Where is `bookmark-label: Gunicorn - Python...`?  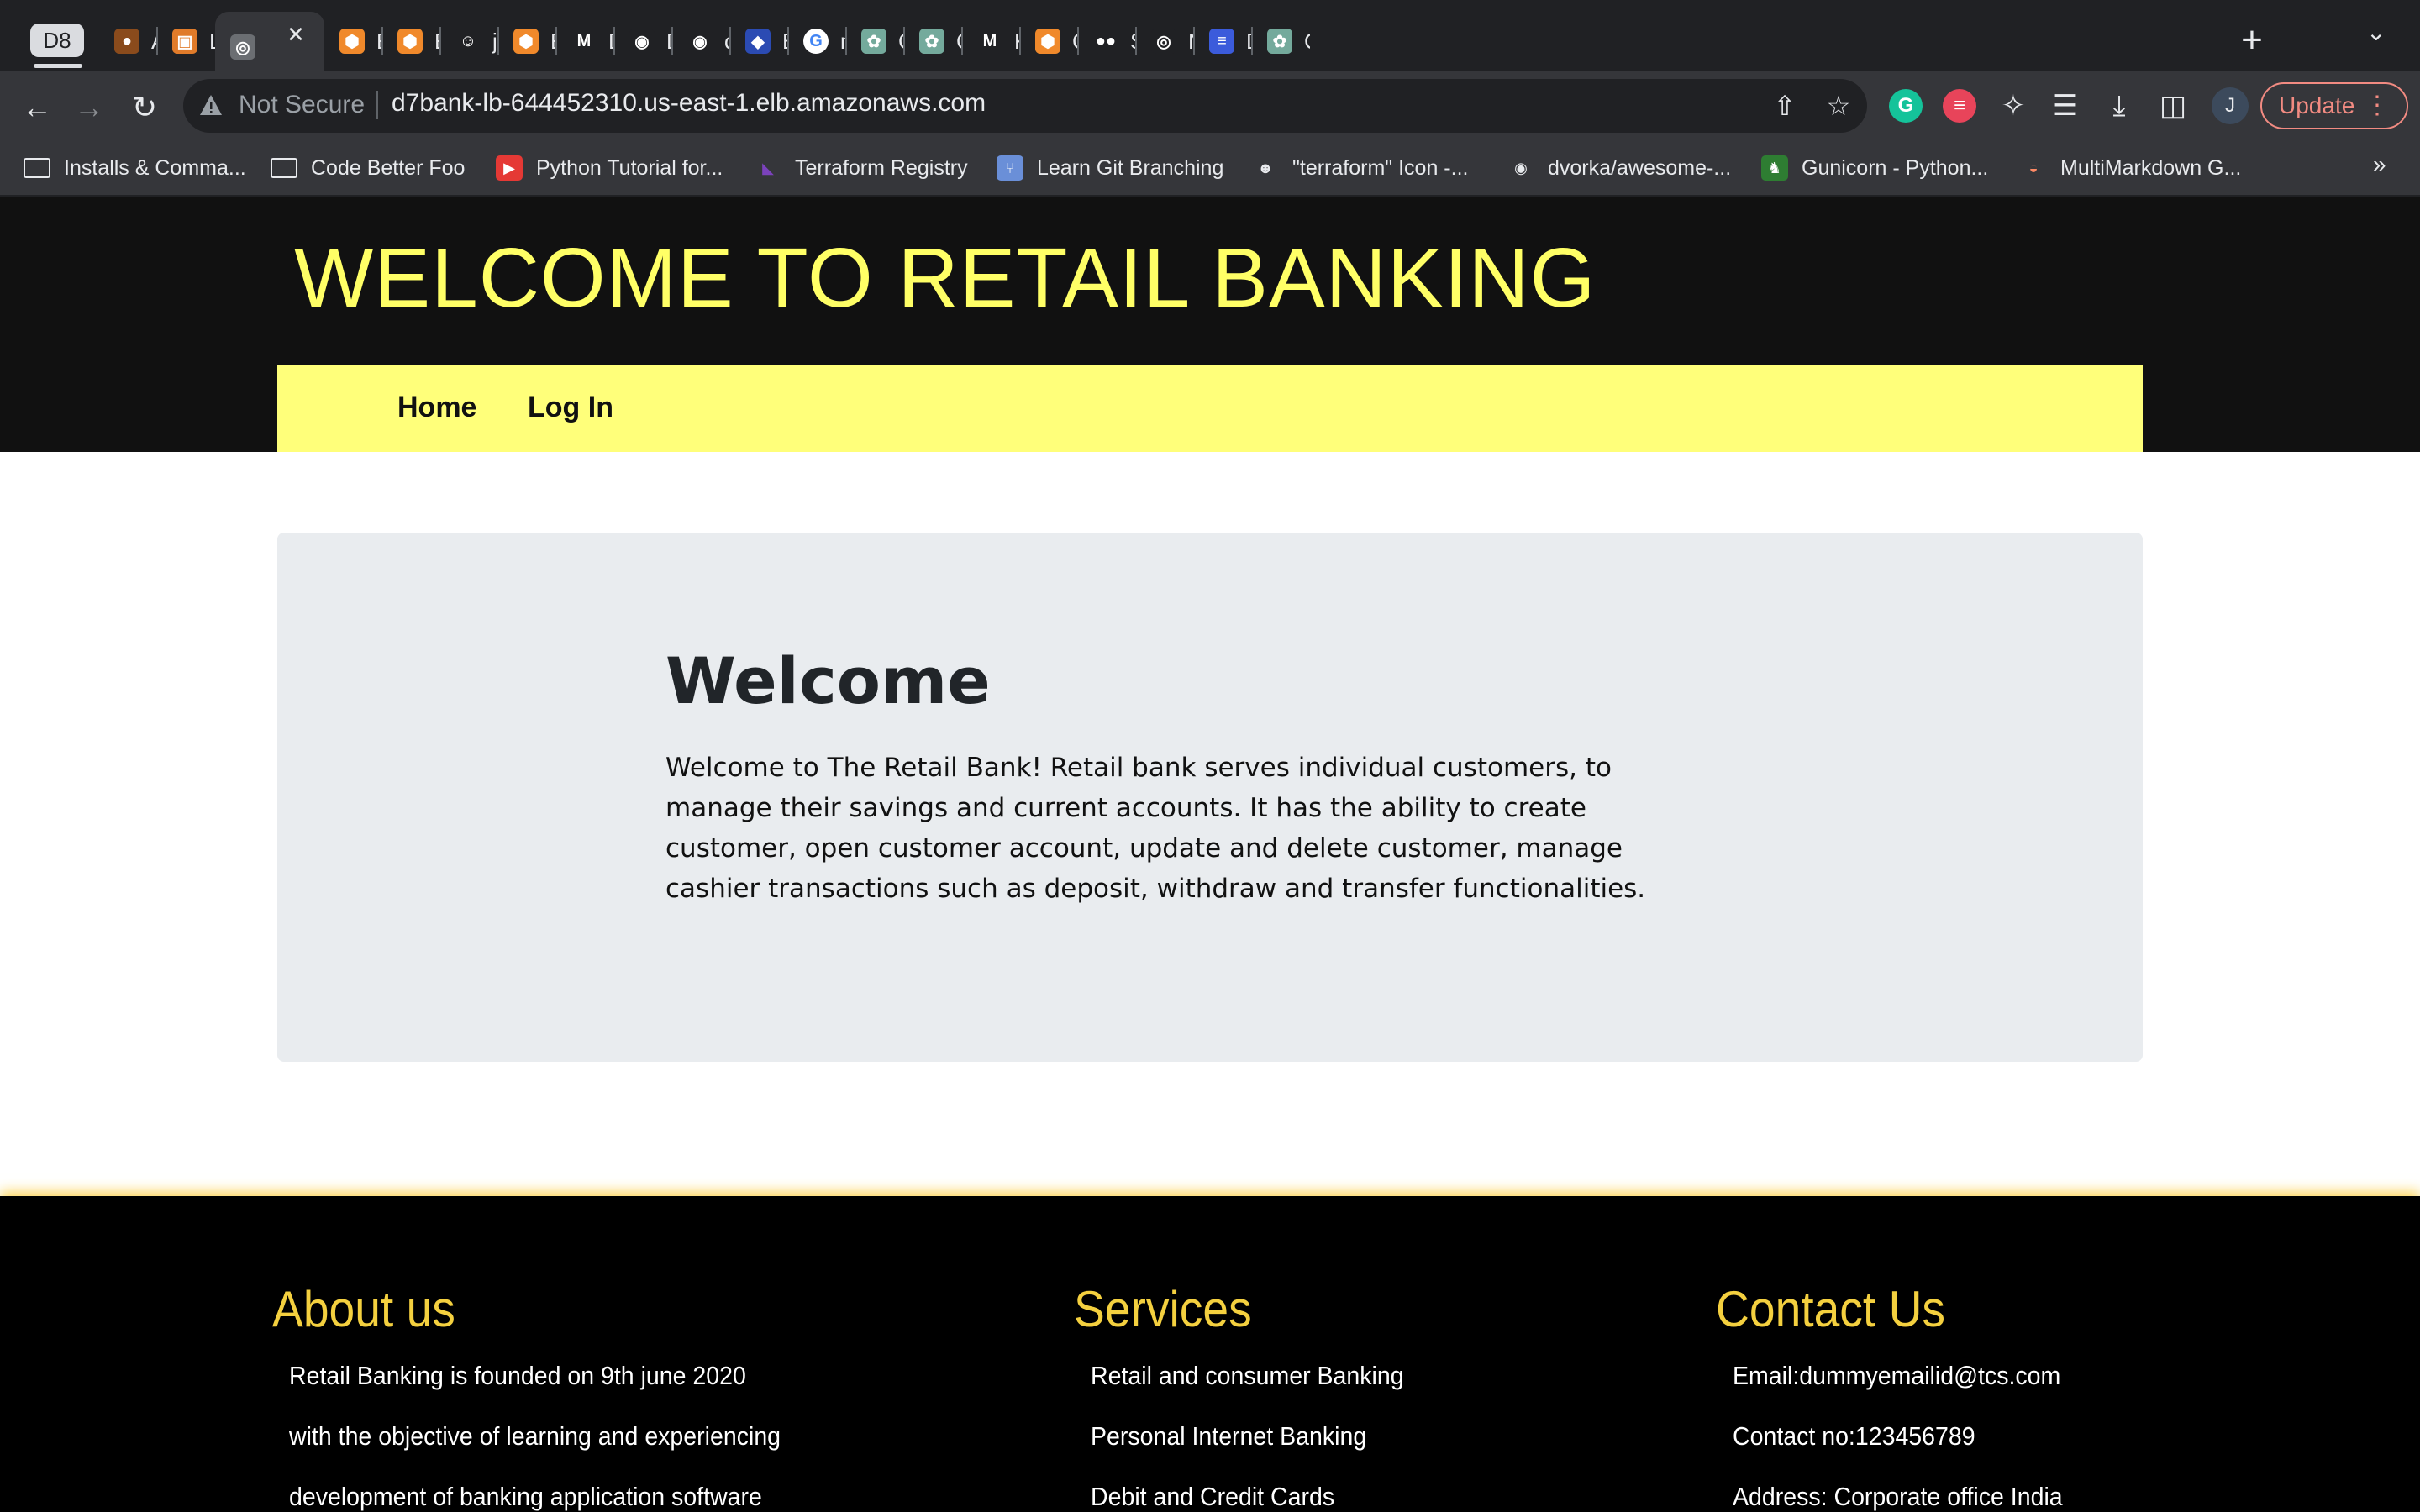 bookmark-label: Gunicorn - Python... is located at coordinates (1895, 167).